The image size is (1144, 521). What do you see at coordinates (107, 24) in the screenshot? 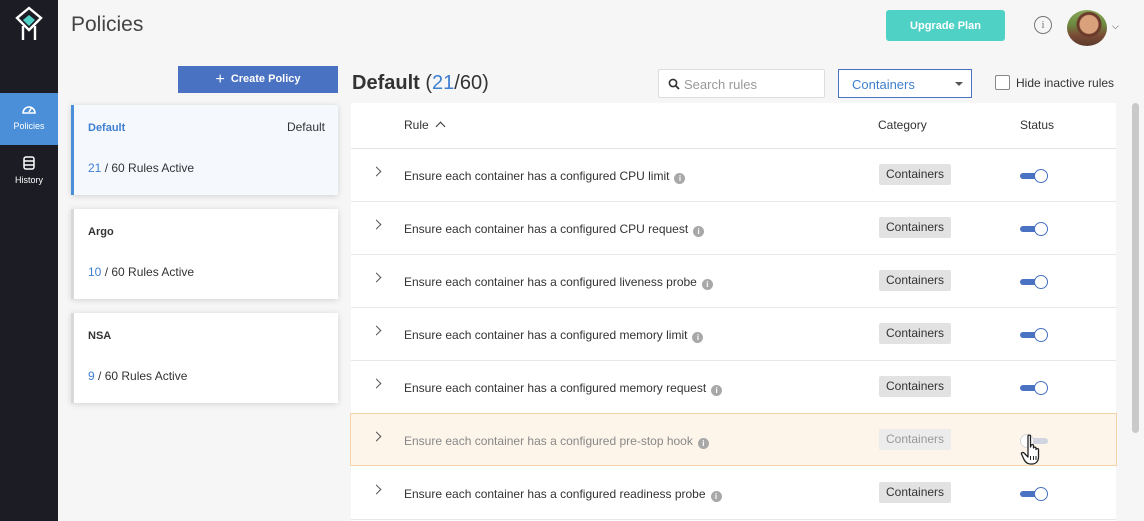
I see `page-title: Policies` at bounding box center [107, 24].